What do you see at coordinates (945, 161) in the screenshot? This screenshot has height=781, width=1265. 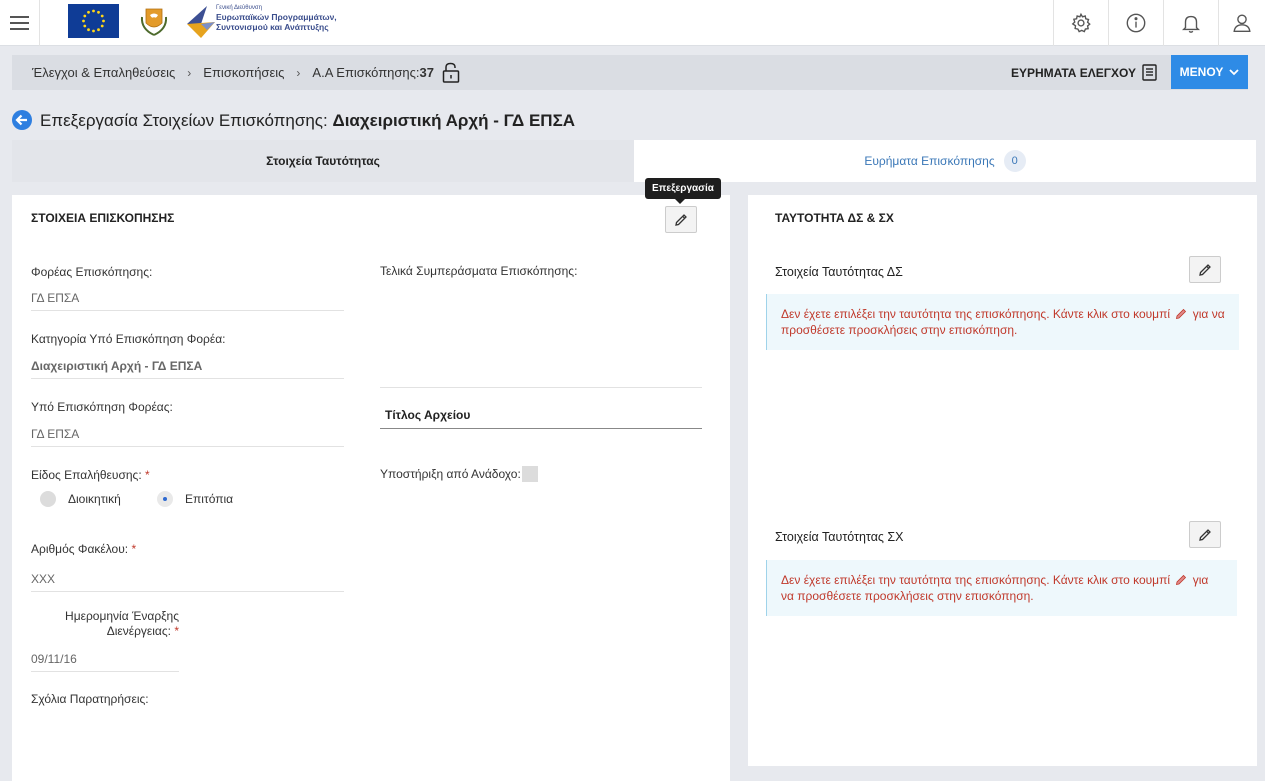 I see `tab-review-findings: Ευρήματα Επισκόπησης 0` at bounding box center [945, 161].